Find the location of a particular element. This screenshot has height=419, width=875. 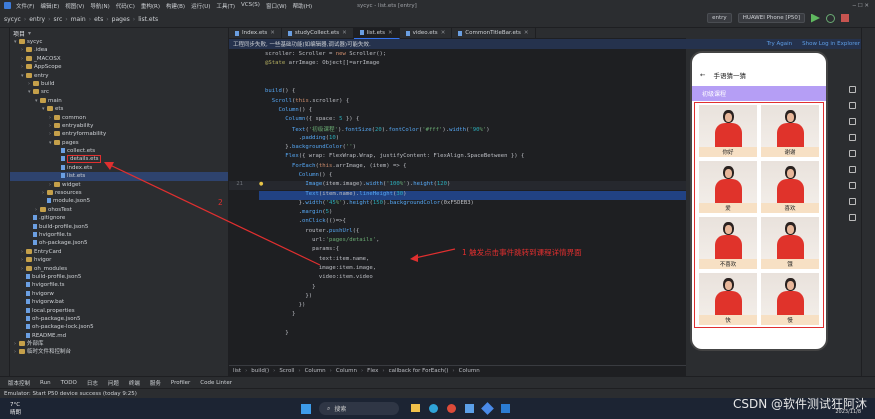

bottom-tool-bar: 版本控制 Run TODO 日志 问题 终端 服务 Profiler Code Linter is located at coordinates (437, 382).